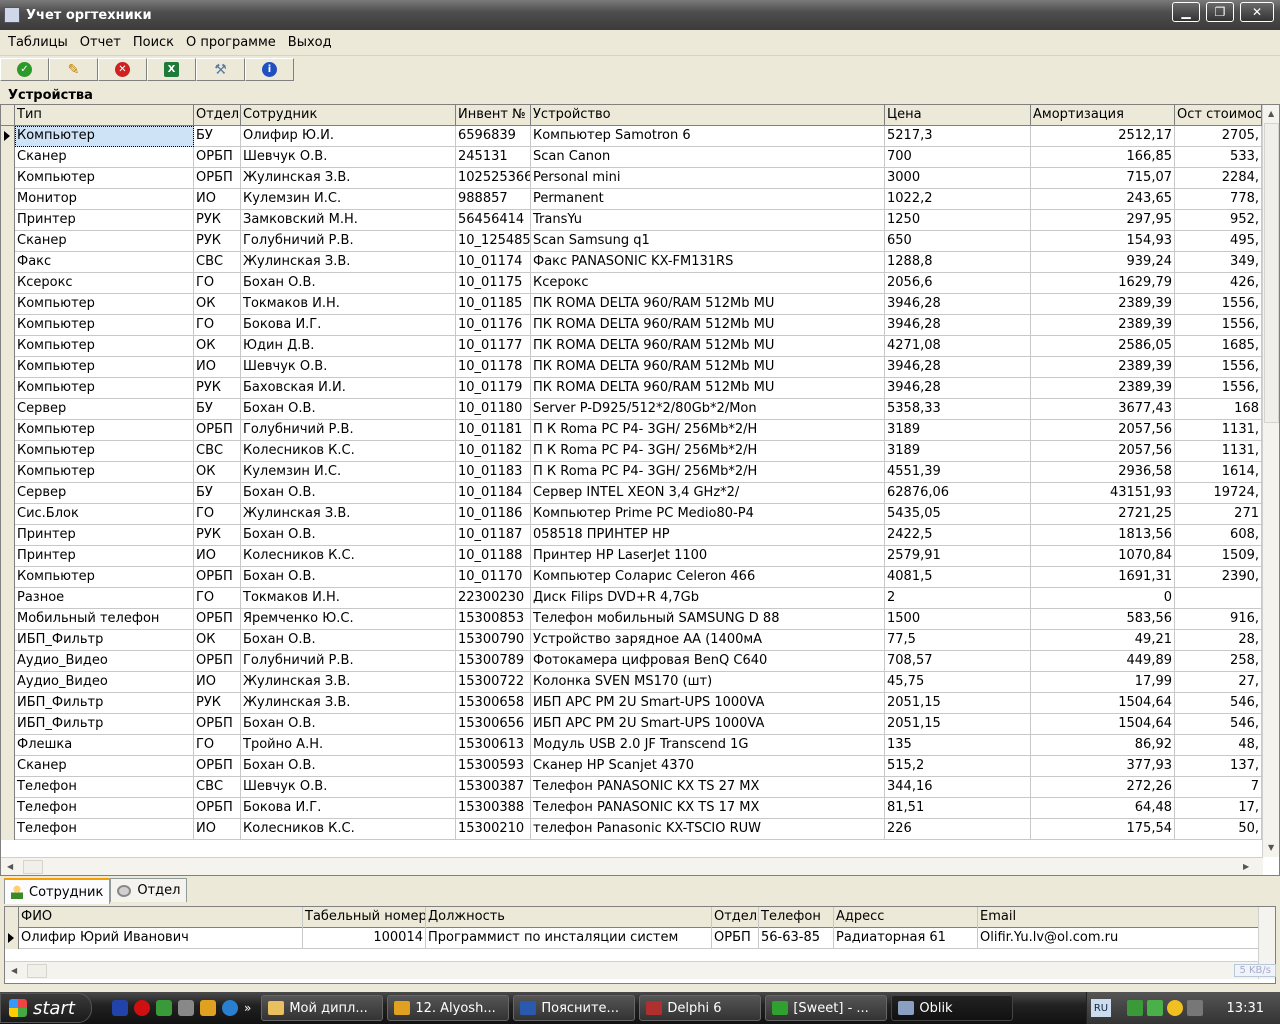 This screenshot has width=1280, height=1024. What do you see at coordinates (1218, 808) in the screenshot?
I see `cell-residual: 17,` at bounding box center [1218, 808].